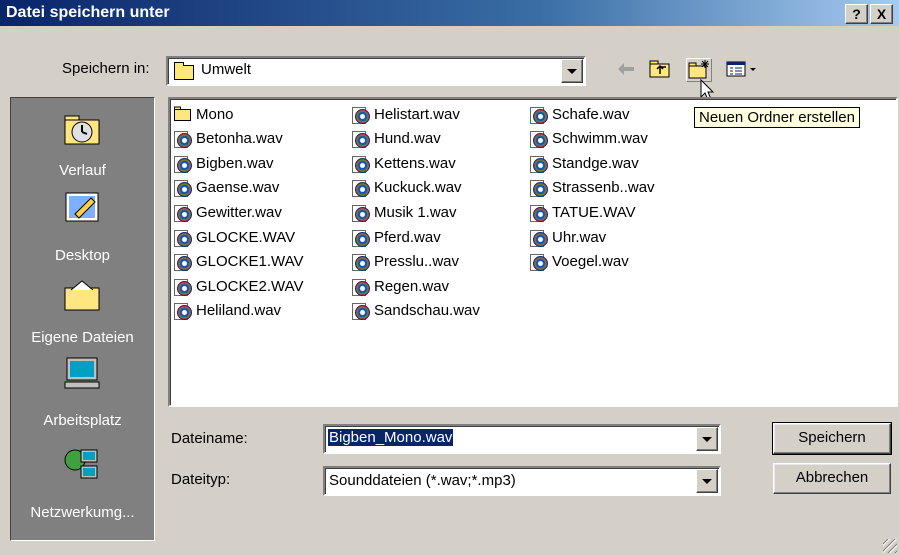 The width and height of the screenshot is (899, 555). Describe the element at coordinates (239, 139) in the screenshot. I see `file-name: Betonha.wav` at that location.